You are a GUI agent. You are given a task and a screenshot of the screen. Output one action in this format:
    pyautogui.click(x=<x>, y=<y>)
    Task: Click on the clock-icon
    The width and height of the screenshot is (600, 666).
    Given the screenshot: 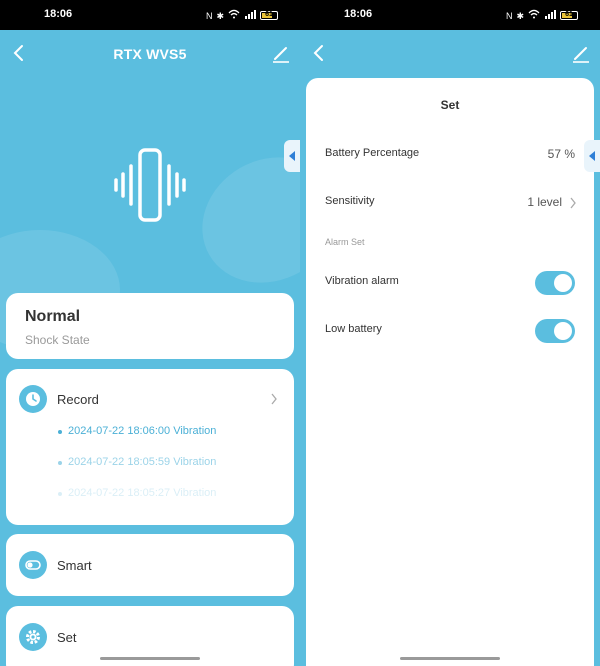 What is the action you would take?
    pyautogui.click(x=33, y=399)
    